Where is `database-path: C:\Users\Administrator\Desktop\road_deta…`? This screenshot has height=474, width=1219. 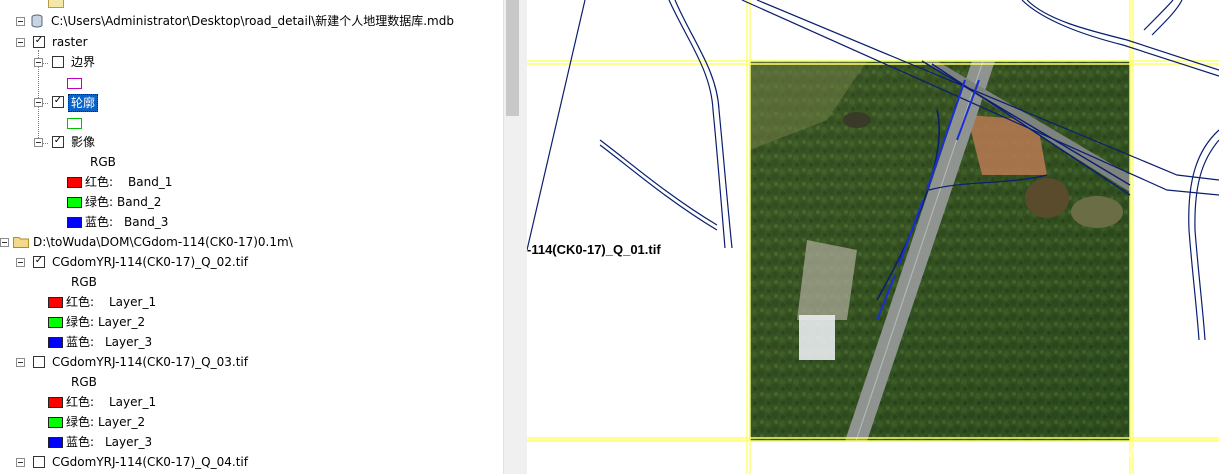 database-path: C:\Users\Administrator\Desktop\road_deta… is located at coordinates (252, 21).